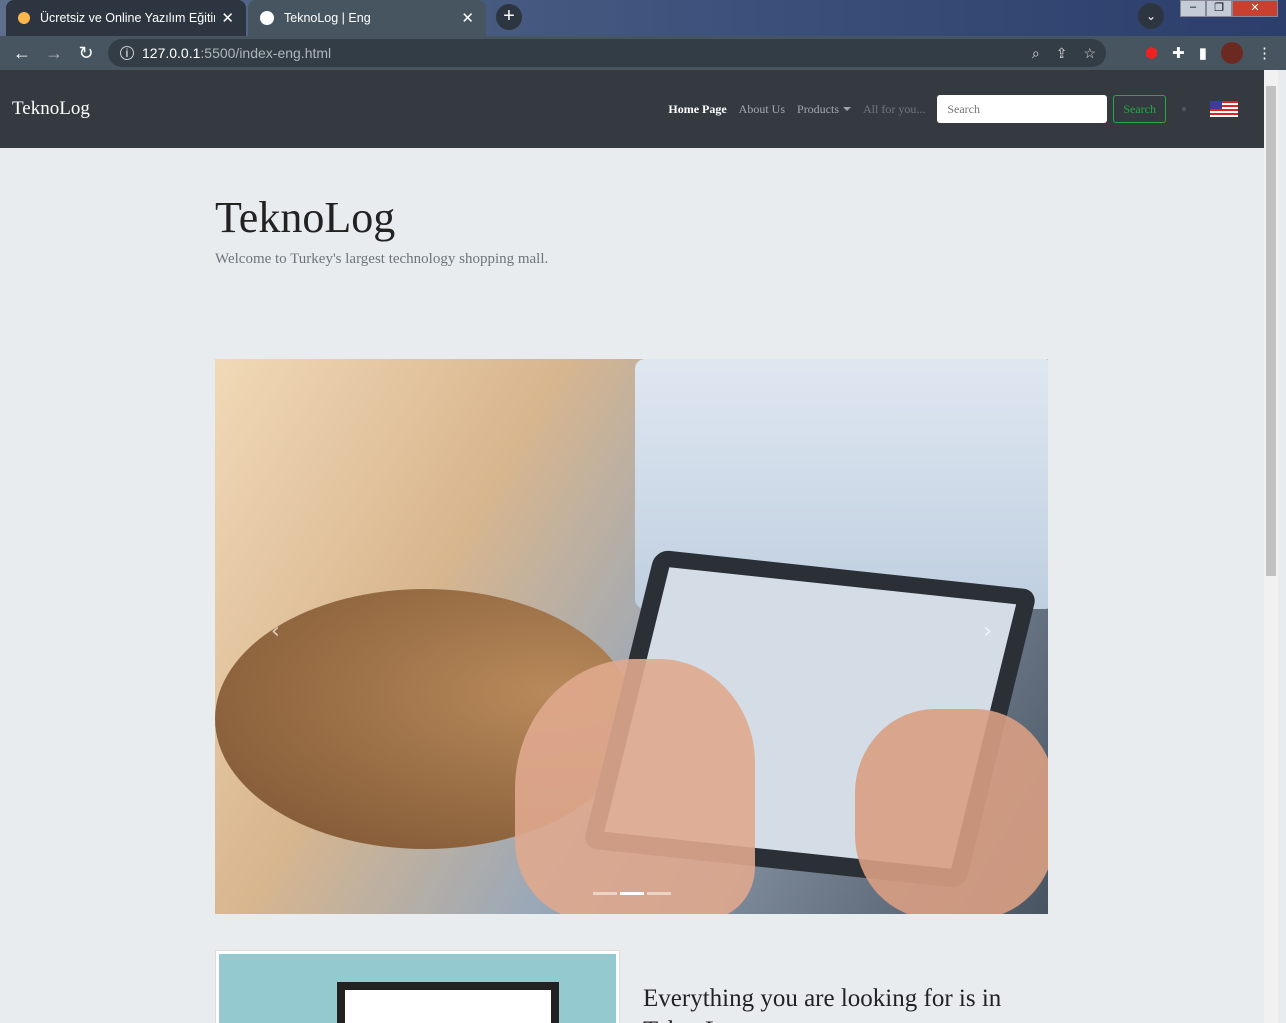 Image resolution: width=1286 pixels, height=1023 pixels. What do you see at coordinates (987, 631) in the screenshot?
I see `carousel-next-icon: ›` at bounding box center [987, 631].